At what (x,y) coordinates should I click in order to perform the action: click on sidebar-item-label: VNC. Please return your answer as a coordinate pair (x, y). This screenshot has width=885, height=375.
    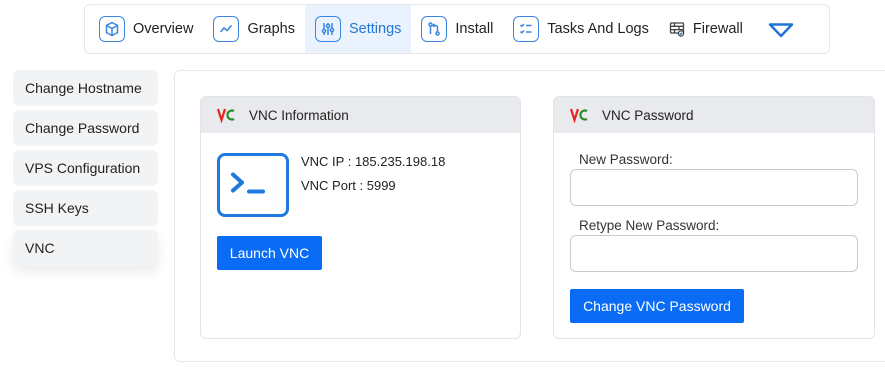
    Looking at the image, I should click on (40, 248).